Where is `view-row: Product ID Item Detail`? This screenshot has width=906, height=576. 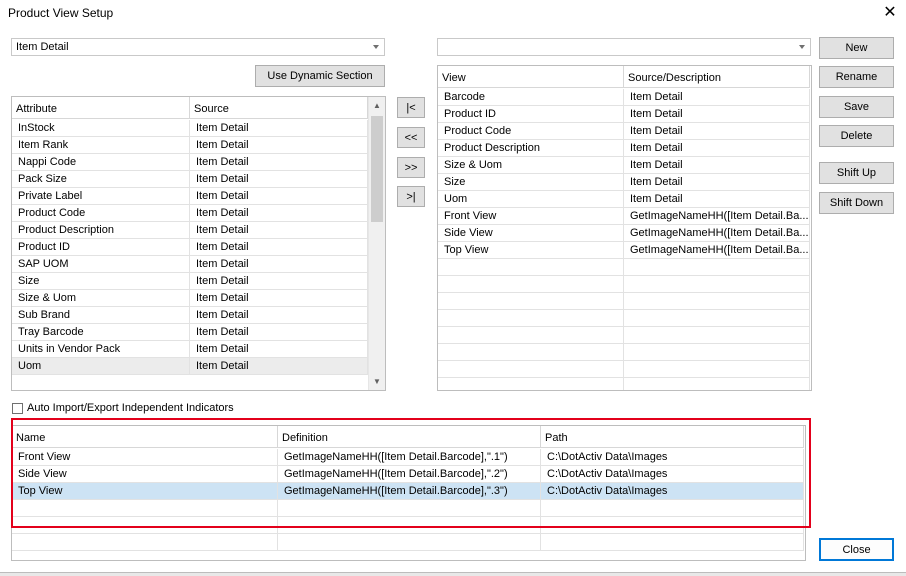
view-row: Product ID Item Detail is located at coordinates (624, 114).